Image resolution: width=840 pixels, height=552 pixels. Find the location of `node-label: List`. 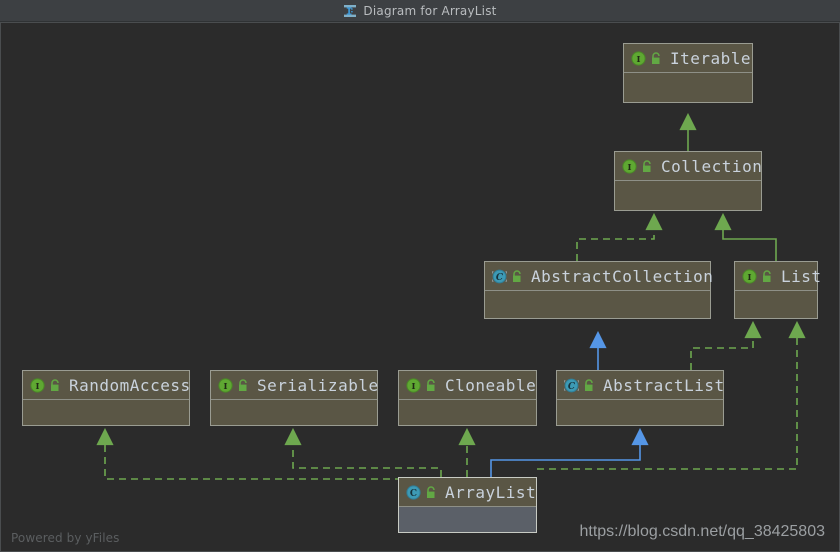

node-label: List is located at coordinates (801, 276).